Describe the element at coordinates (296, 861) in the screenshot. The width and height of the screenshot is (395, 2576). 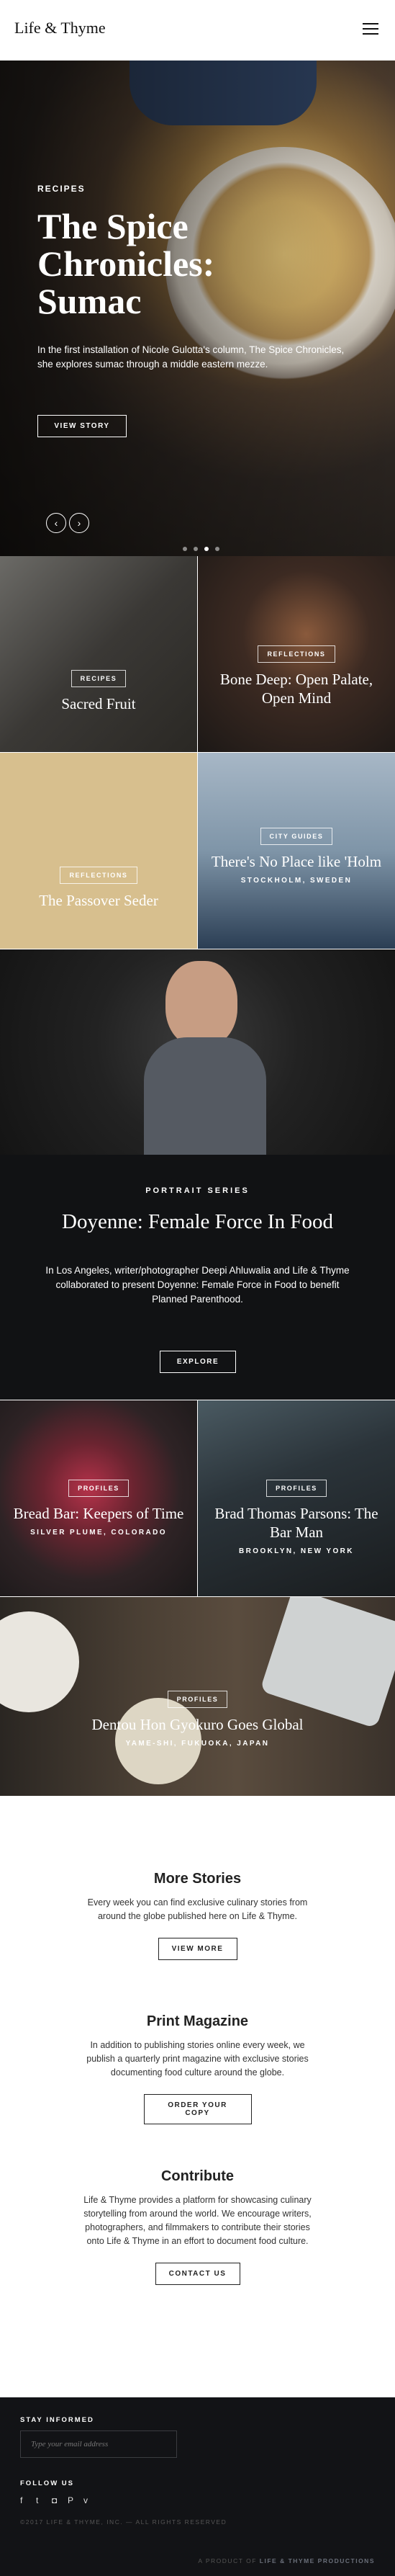
I see `story-title: There's No Place like 'Holm` at that location.